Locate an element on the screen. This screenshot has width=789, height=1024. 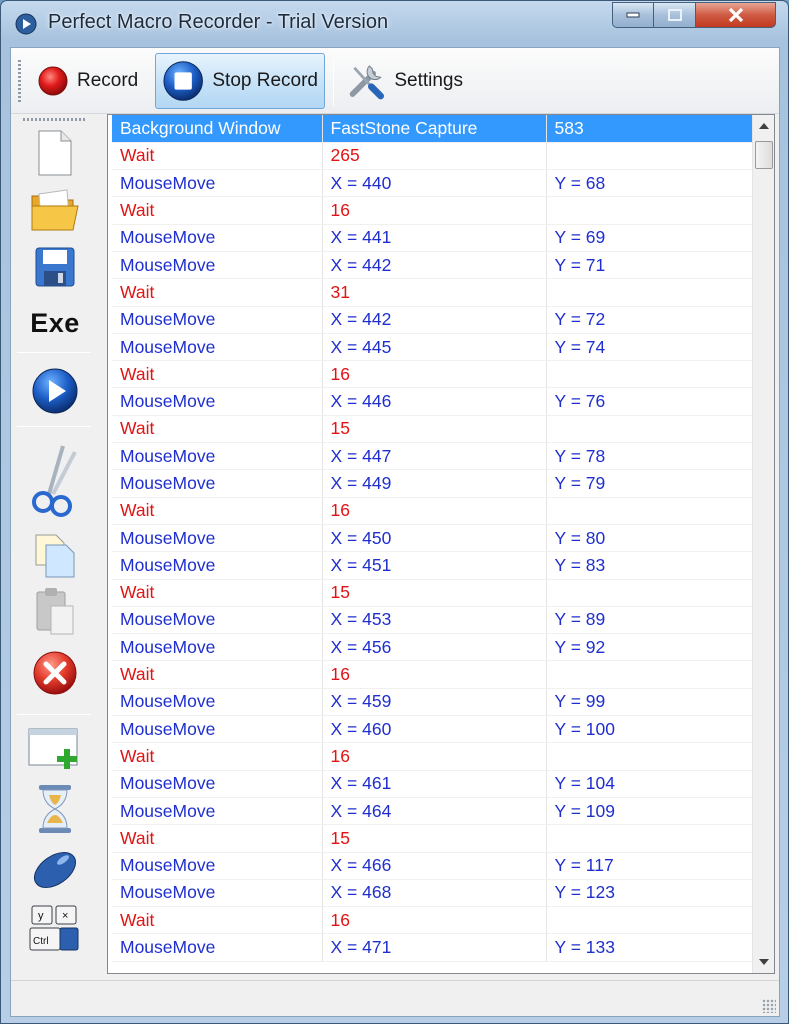
list-row: MouseMove X = 442 Y = 72 is located at coordinates (432, 320).